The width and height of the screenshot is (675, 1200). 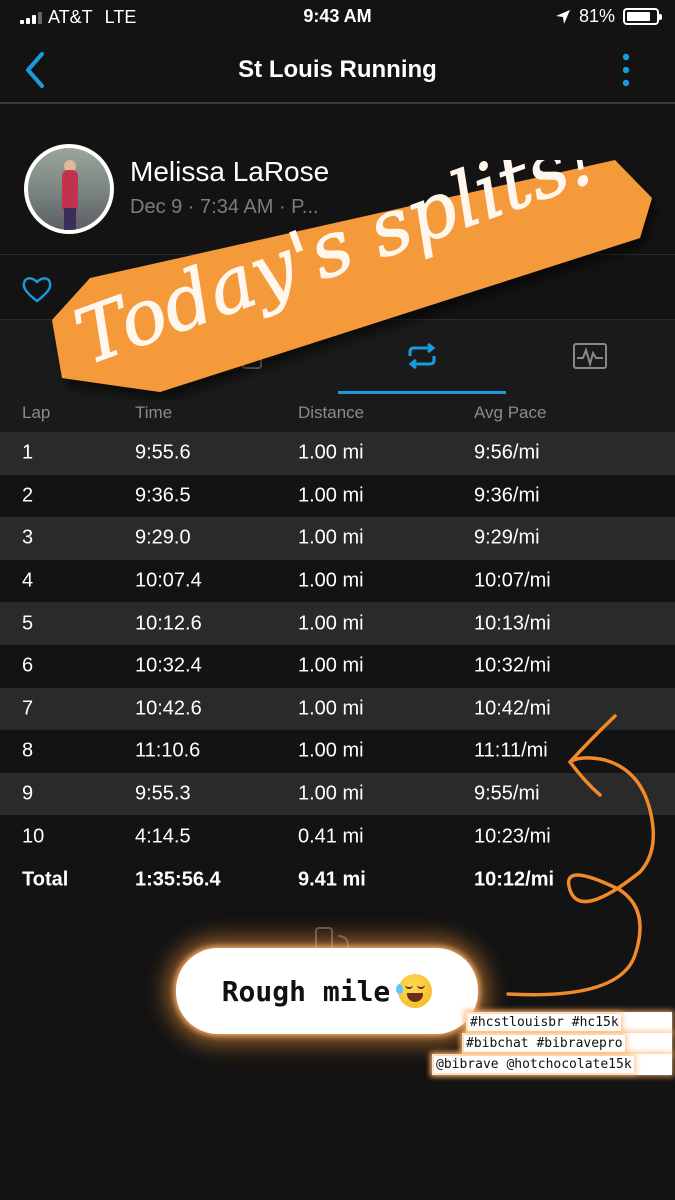 What do you see at coordinates (337, 18) in the screenshot?
I see `status-bar: AT&T LTE 9:43 AM 81%` at bounding box center [337, 18].